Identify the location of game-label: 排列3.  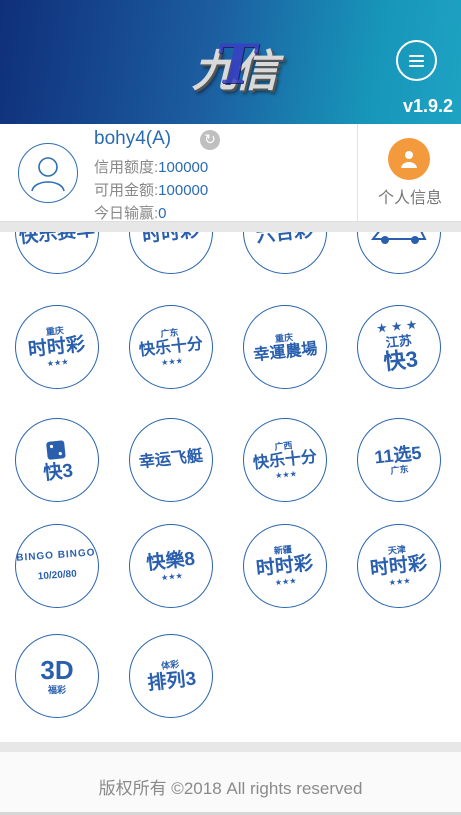
(171, 681).